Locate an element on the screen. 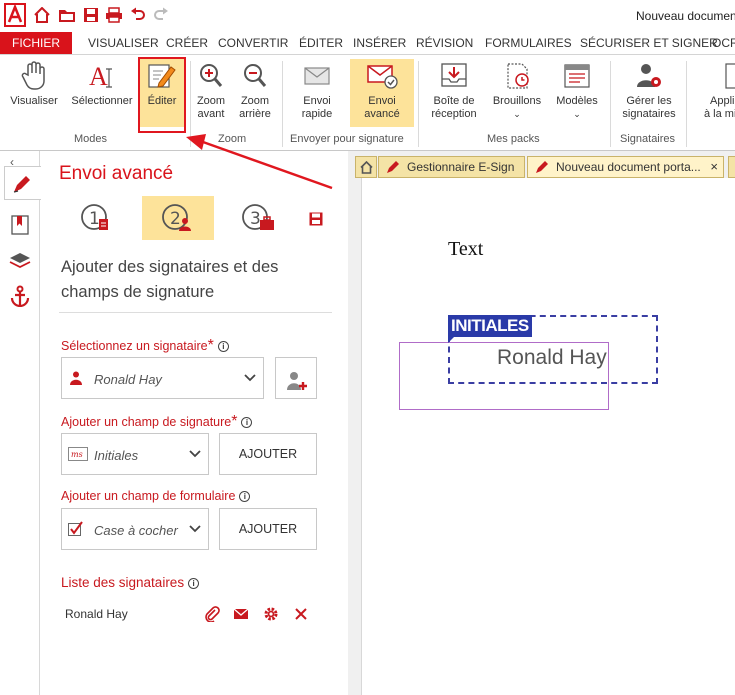  panel-save-icon is located at coordinates (316, 220).